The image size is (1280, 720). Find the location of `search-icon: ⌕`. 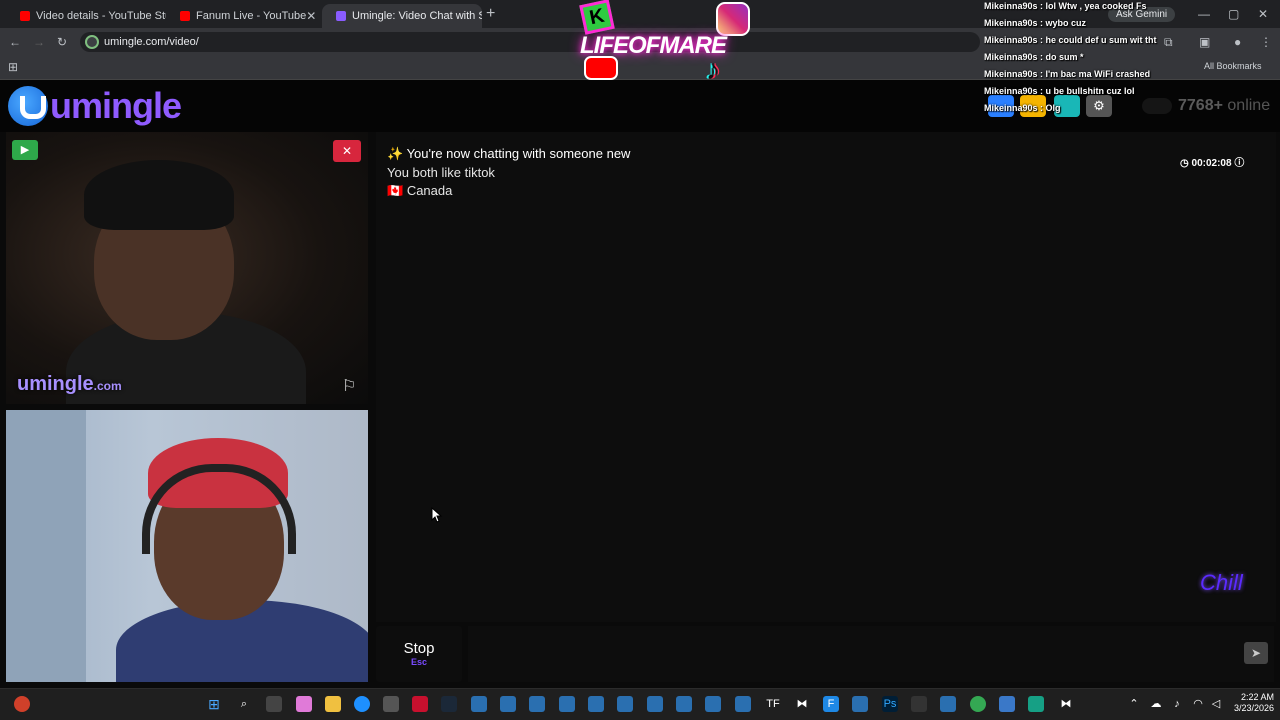

search-icon: ⌕ is located at coordinates (244, 704).